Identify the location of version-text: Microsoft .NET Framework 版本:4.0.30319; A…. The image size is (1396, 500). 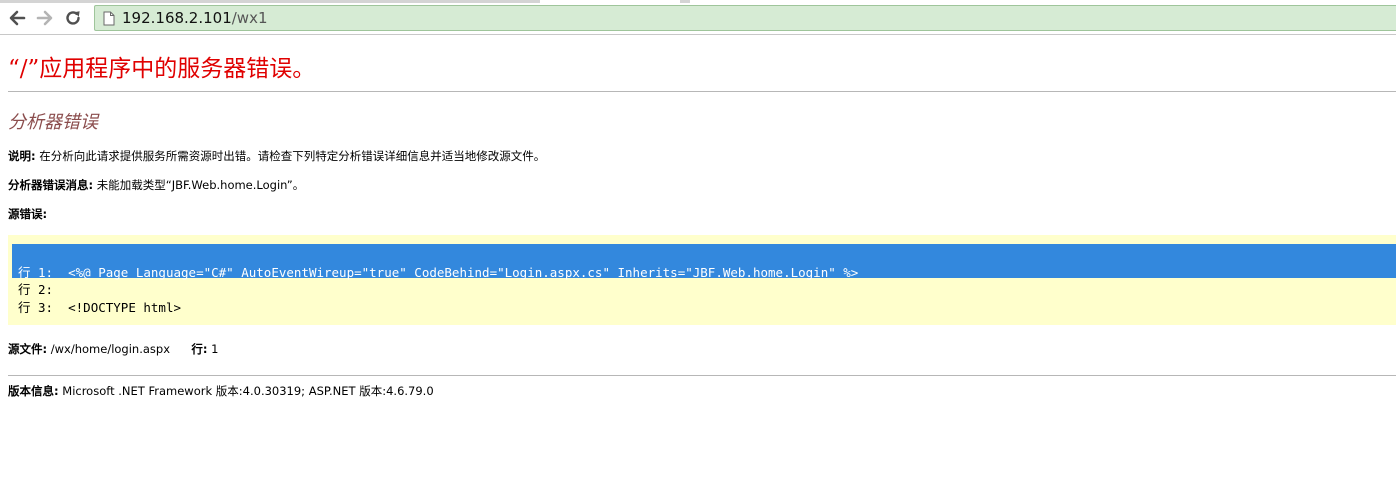
(248, 391).